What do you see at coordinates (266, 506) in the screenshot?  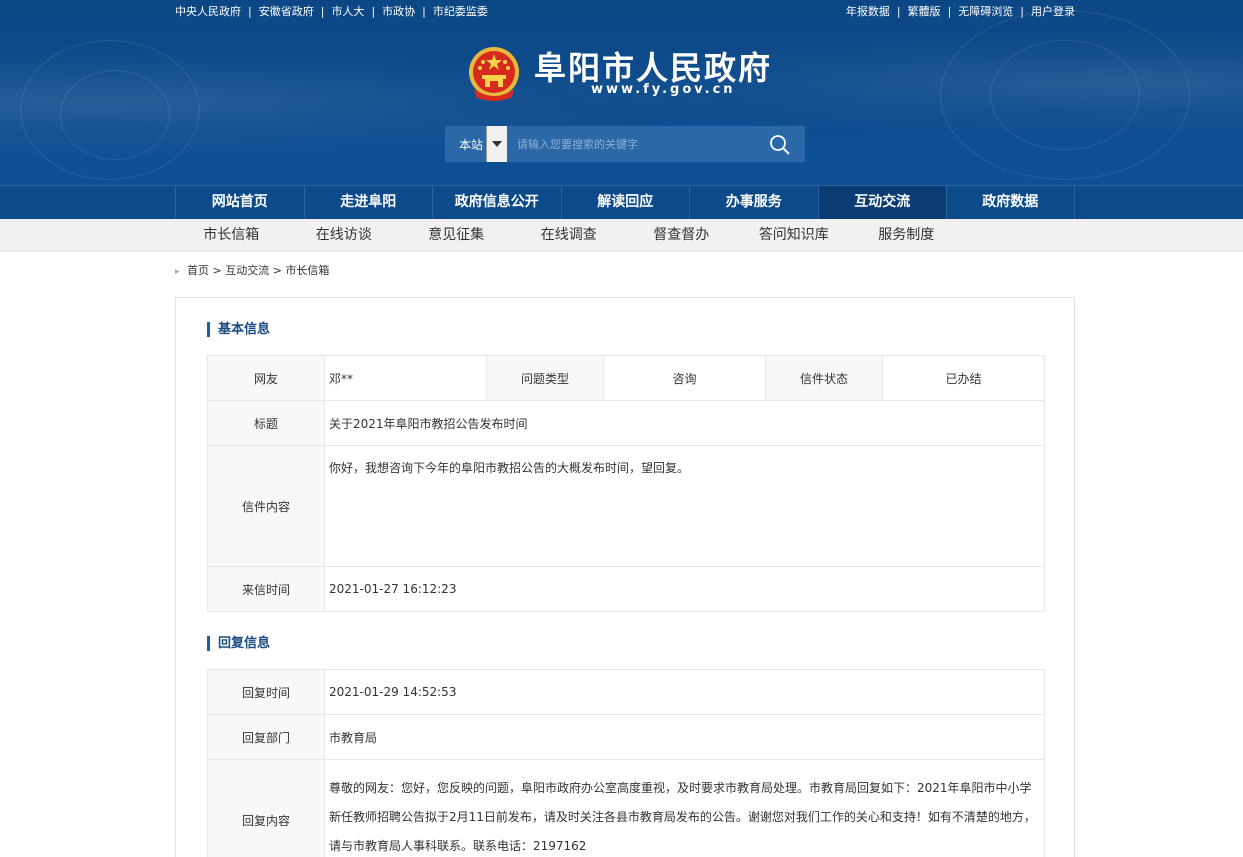 I see `content-label: 信件内容` at bounding box center [266, 506].